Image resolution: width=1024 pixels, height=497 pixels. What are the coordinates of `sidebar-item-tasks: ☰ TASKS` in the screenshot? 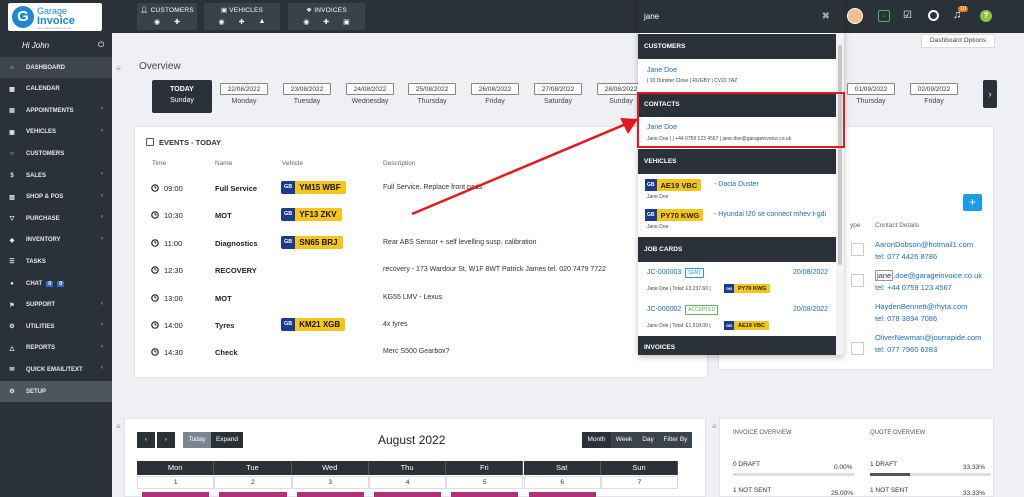 It's located at (56, 261).